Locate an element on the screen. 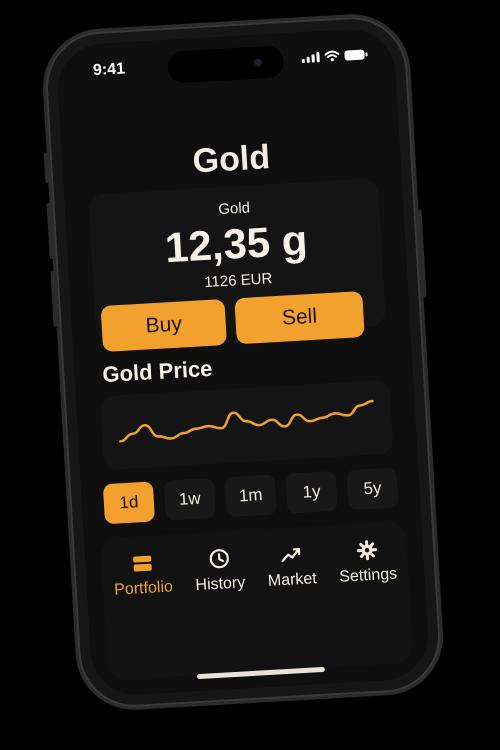 Image resolution: width=500 pixels, height=750 pixels. tab-history: History is located at coordinates (219, 570).